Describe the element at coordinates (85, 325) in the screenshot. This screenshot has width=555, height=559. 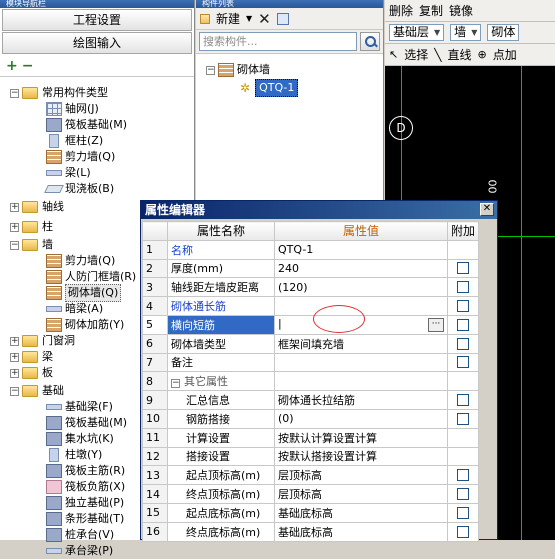
I see `tree-item-14: 砌体加筋(Y)` at that location.